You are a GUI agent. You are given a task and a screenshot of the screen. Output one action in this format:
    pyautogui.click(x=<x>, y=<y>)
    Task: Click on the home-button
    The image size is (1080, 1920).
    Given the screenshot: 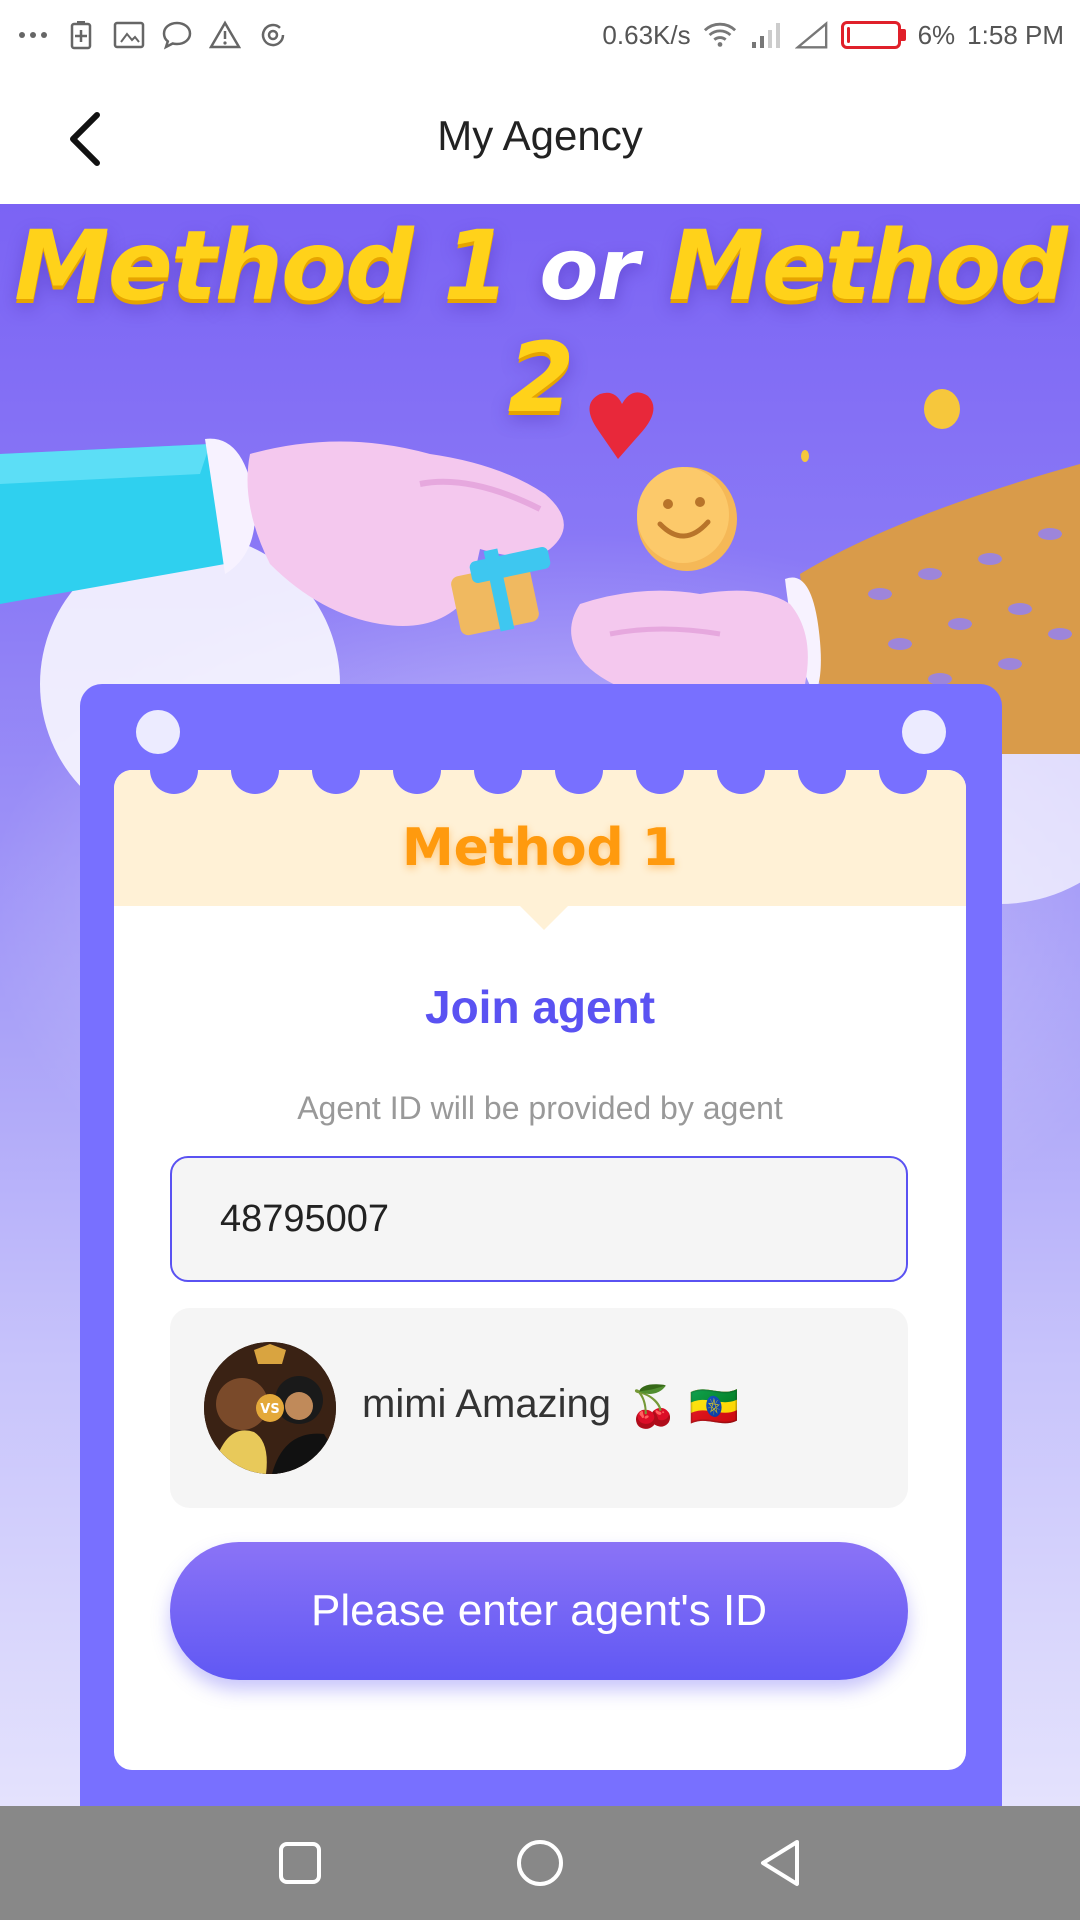 What is the action you would take?
    pyautogui.click(x=540, y=1863)
    